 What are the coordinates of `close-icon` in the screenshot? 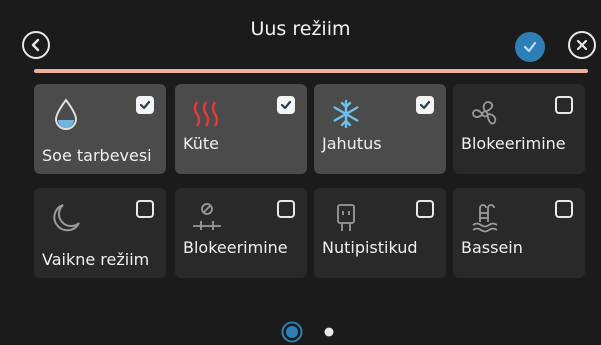 It's located at (582, 45).